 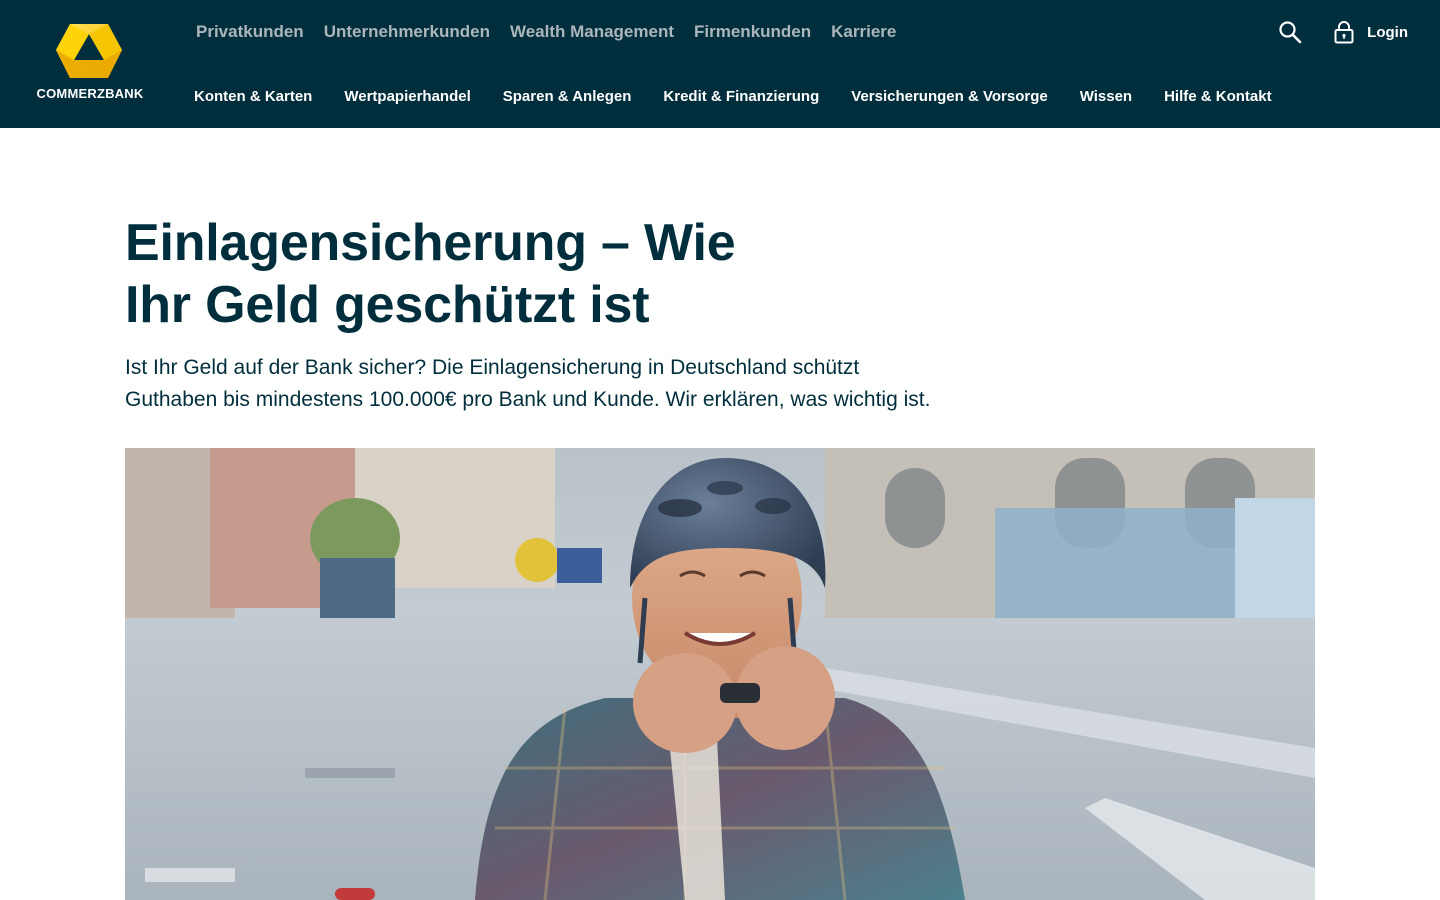 What do you see at coordinates (253, 96) in the screenshot?
I see `main-nav-konten-karten: Konten & Karten` at bounding box center [253, 96].